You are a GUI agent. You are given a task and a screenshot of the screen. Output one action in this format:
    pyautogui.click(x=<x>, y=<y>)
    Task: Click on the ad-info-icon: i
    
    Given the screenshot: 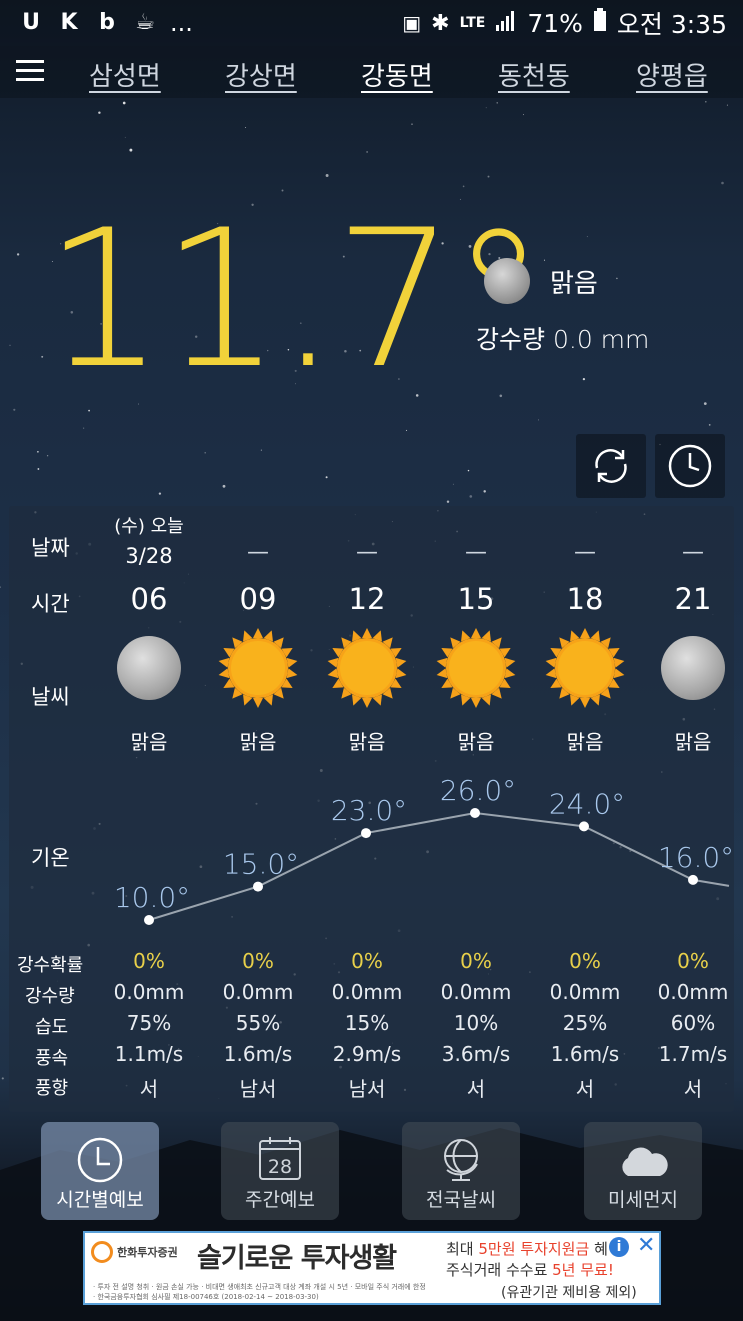 What is the action you would take?
    pyautogui.click(x=619, y=1247)
    